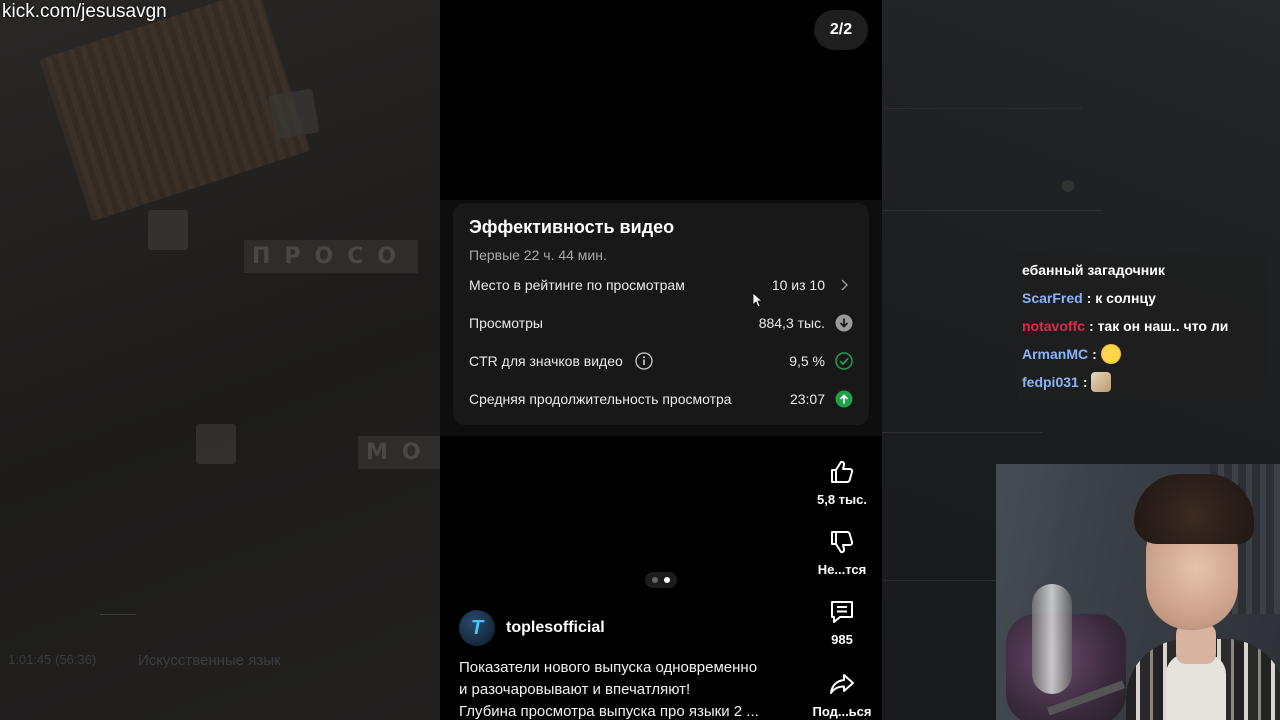 The width and height of the screenshot is (1280, 720). What do you see at coordinates (842, 639) in the screenshot?
I see `comment-count: 985` at bounding box center [842, 639].